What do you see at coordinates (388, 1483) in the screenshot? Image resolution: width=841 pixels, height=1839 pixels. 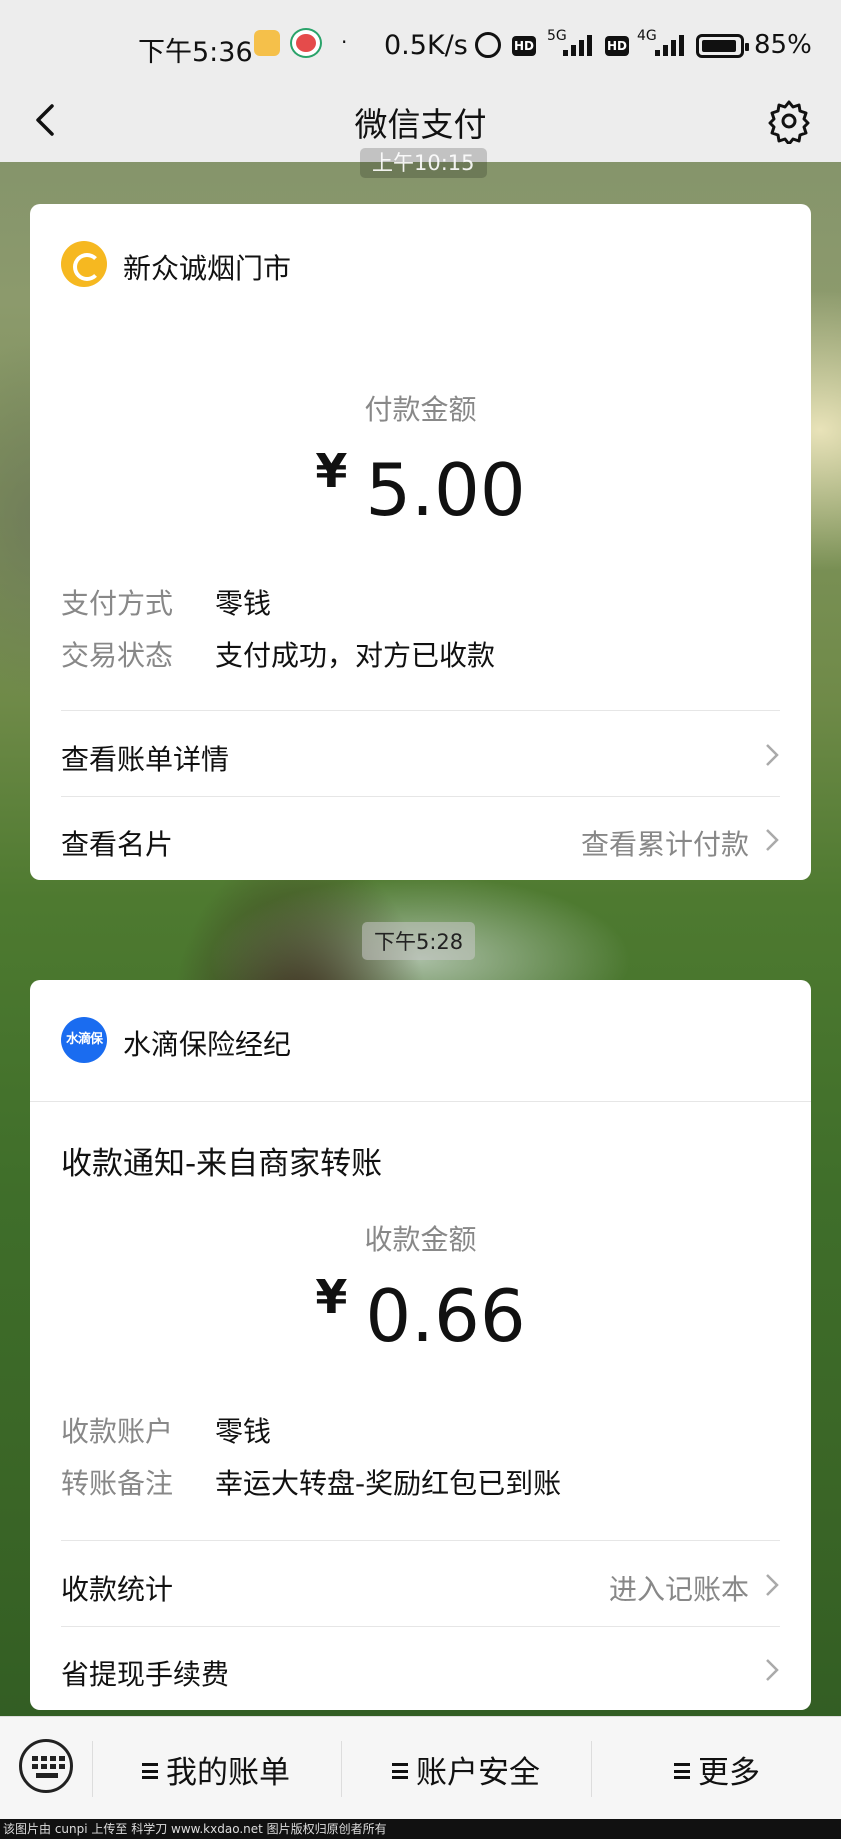 I see `field-value: 幸运大转盘-奖励红包已到账` at bounding box center [388, 1483].